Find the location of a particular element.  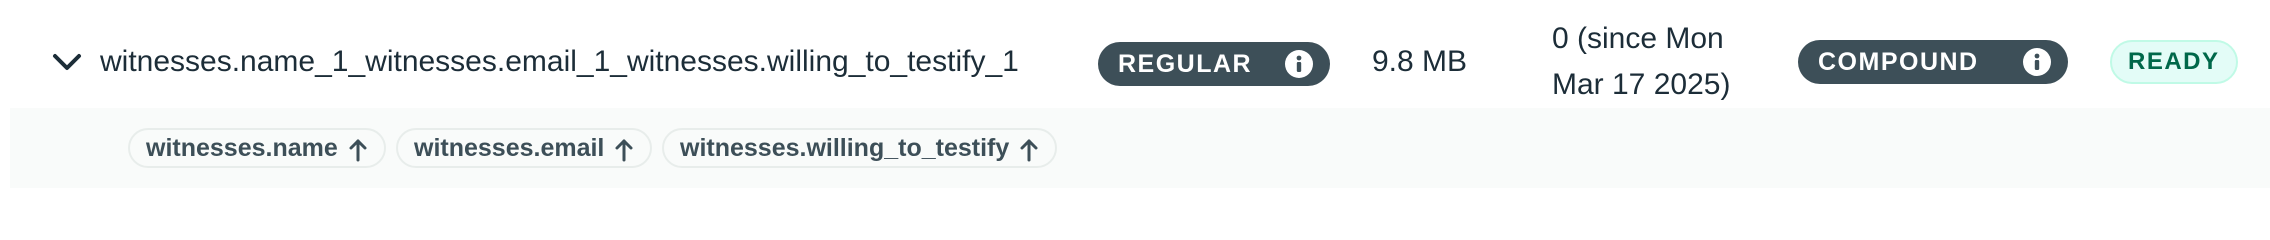

field-chip: witnesses.email is located at coordinates (524, 148).